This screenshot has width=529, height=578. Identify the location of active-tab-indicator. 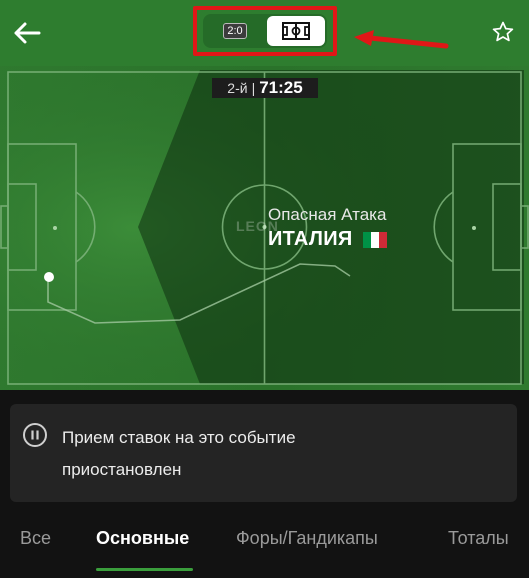
(144, 569).